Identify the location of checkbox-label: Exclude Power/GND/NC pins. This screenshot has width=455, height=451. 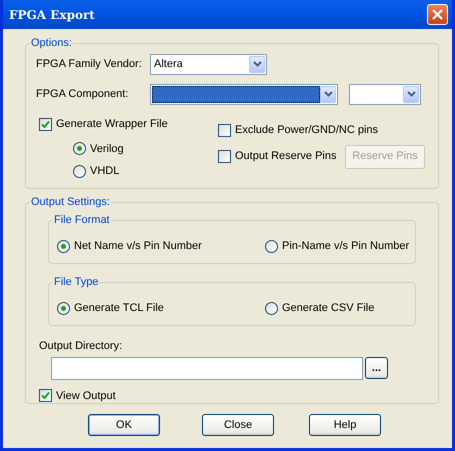
(306, 130).